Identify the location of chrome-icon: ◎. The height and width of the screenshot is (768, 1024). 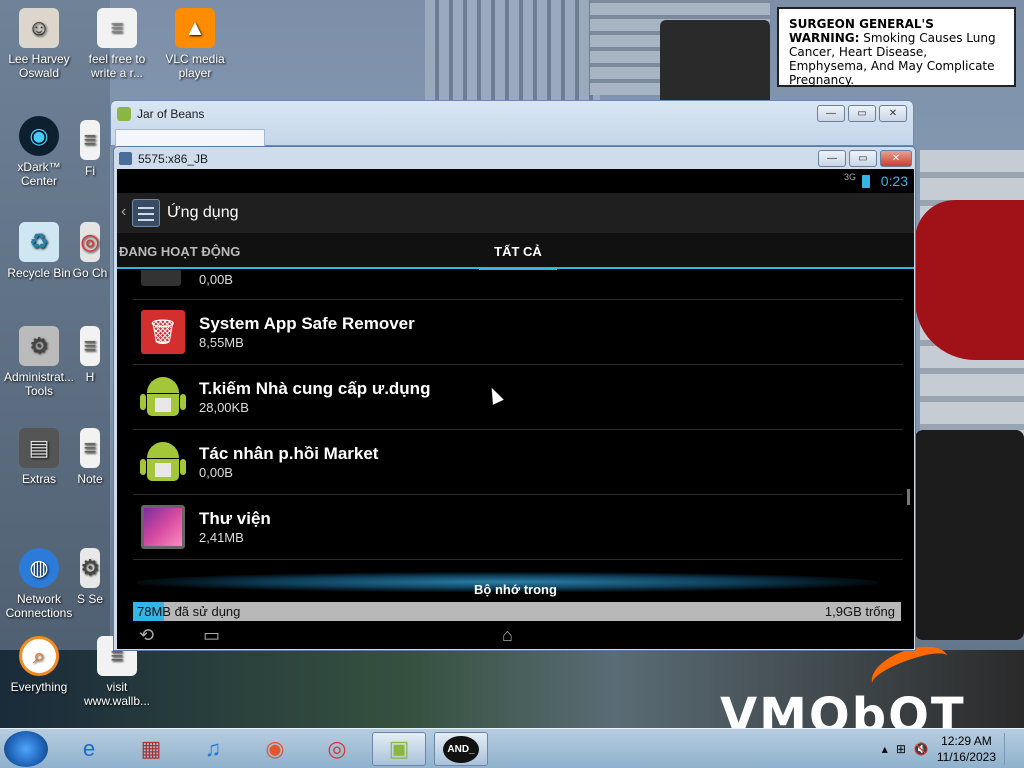
(337, 749).